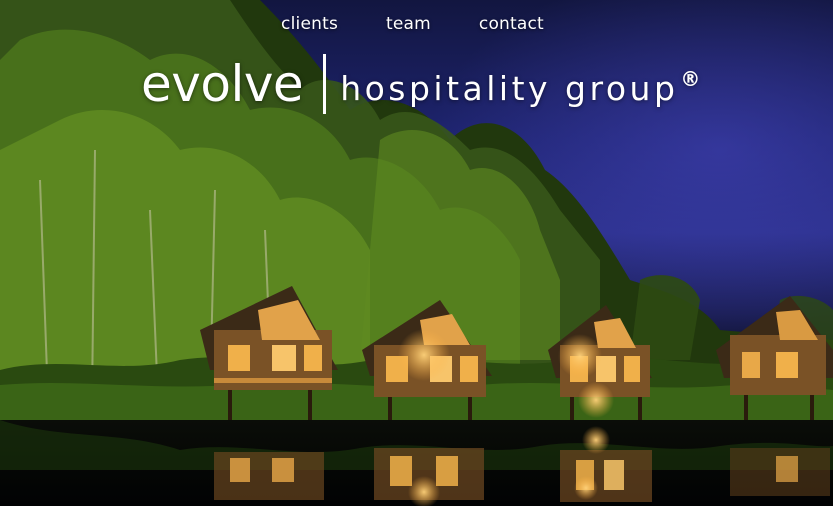 This screenshot has height=506, width=833. I want to click on logo-wordmark: evolve, so click(222, 84).